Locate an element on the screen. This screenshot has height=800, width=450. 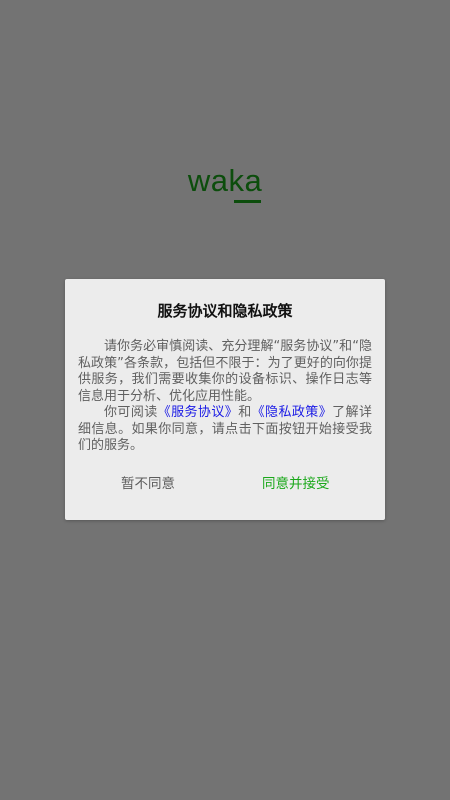
service-agreement-link: 《服务协议》 is located at coordinates (198, 412).